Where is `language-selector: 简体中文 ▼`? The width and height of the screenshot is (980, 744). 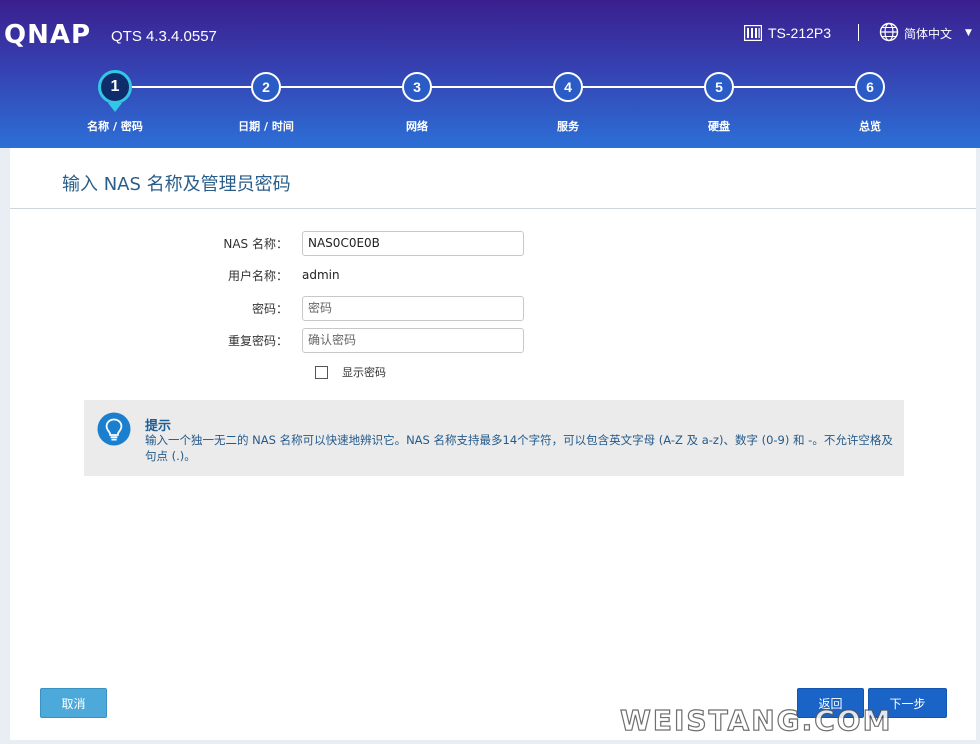 language-selector: 简体中文 ▼ is located at coordinates (925, 33).